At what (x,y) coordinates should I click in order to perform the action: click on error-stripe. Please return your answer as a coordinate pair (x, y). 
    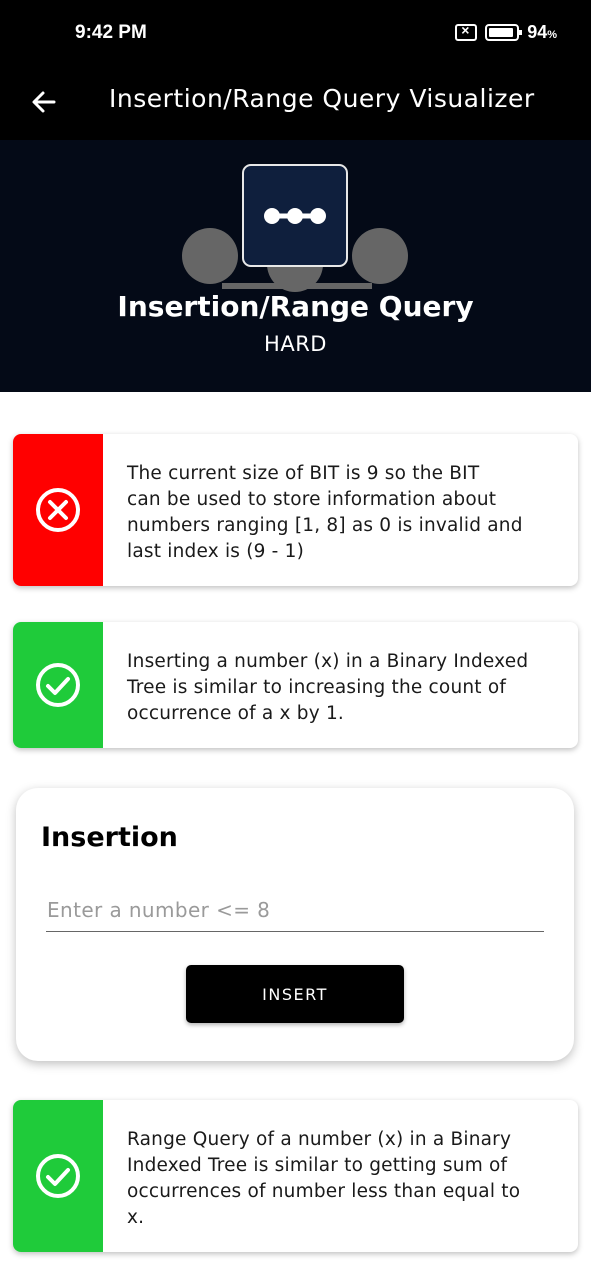
    Looking at the image, I should click on (58, 510).